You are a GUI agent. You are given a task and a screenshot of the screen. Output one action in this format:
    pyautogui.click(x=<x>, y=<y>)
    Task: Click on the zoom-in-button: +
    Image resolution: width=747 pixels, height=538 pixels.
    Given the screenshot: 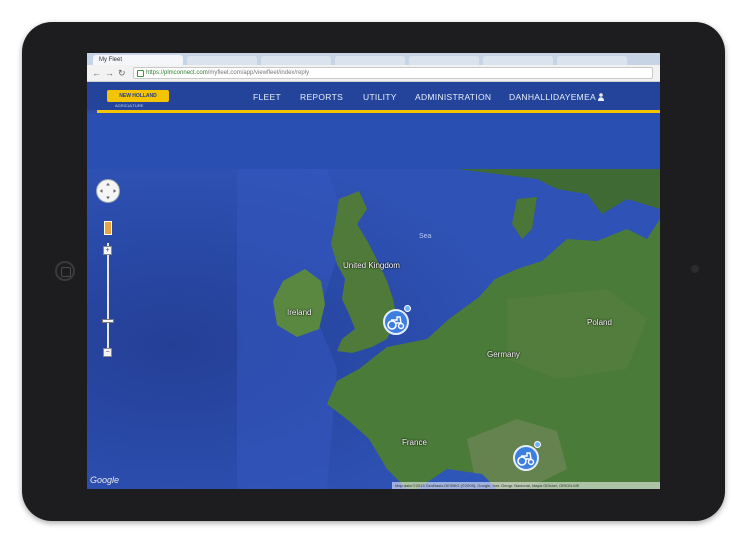 What is the action you would take?
    pyautogui.click(x=107, y=250)
    